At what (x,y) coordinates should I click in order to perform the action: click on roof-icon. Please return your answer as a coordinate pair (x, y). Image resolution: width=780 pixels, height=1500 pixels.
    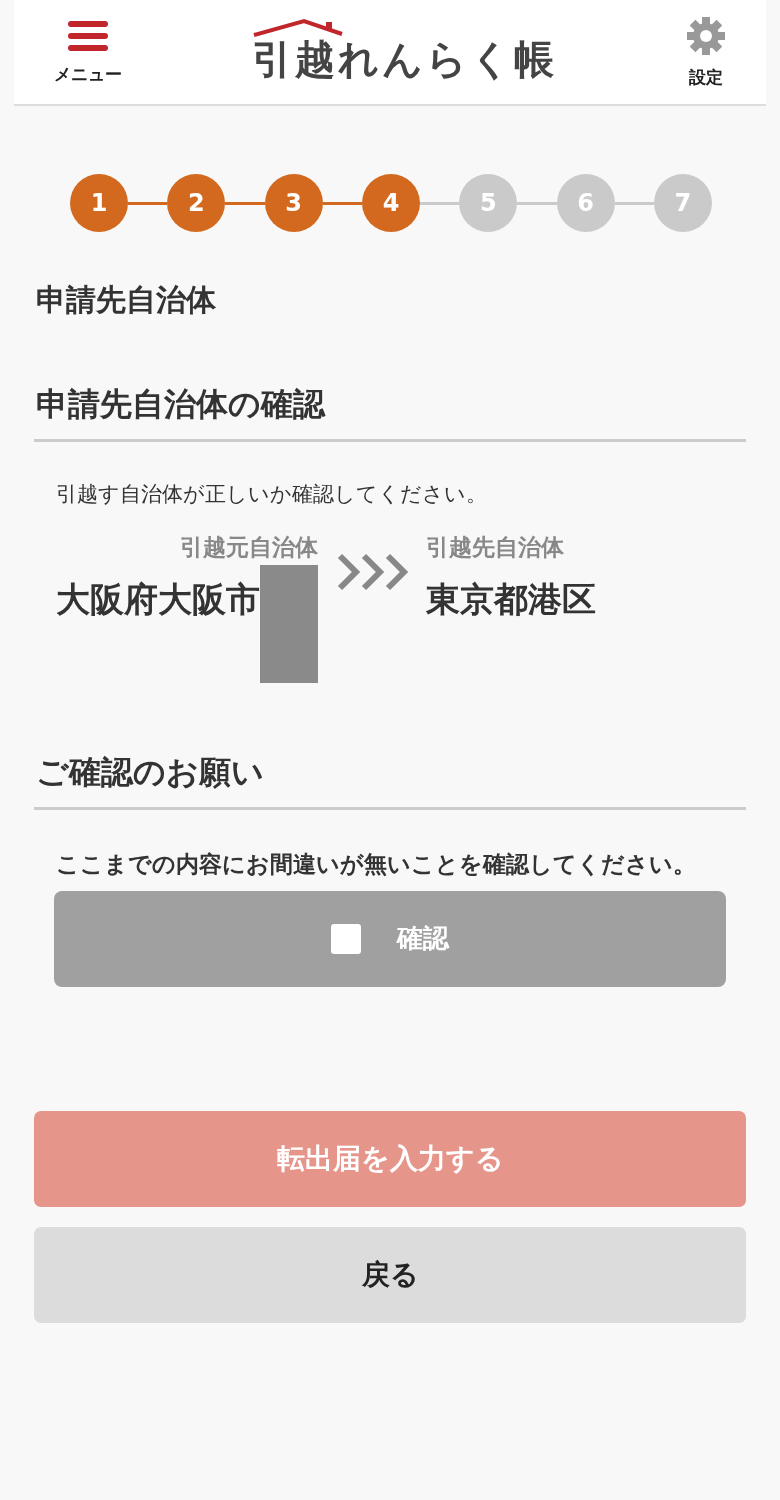
    Looking at the image, I should click on (297, 27).